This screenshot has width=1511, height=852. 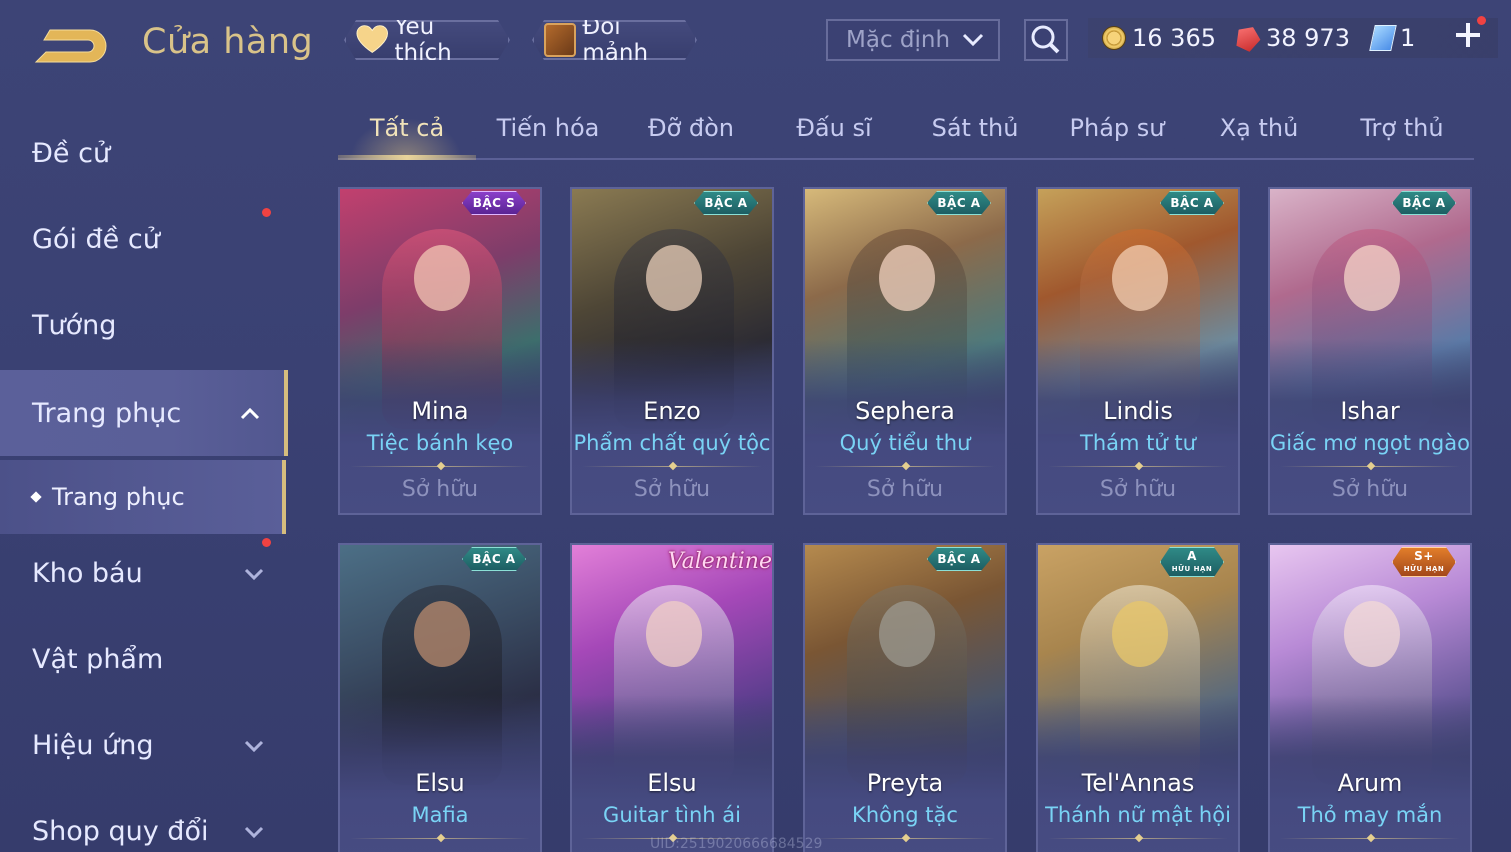 What do you see at coordinates (548, 135) in the screenshot?
I see `tab-evolution: Tiến hóa` at bounding box center [548, 135].